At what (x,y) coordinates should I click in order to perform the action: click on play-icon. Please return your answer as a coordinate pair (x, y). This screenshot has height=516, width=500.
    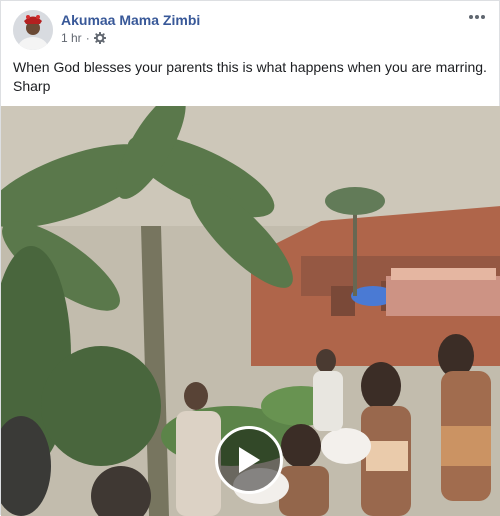
    Looking at the image, I should click on (249, 460).